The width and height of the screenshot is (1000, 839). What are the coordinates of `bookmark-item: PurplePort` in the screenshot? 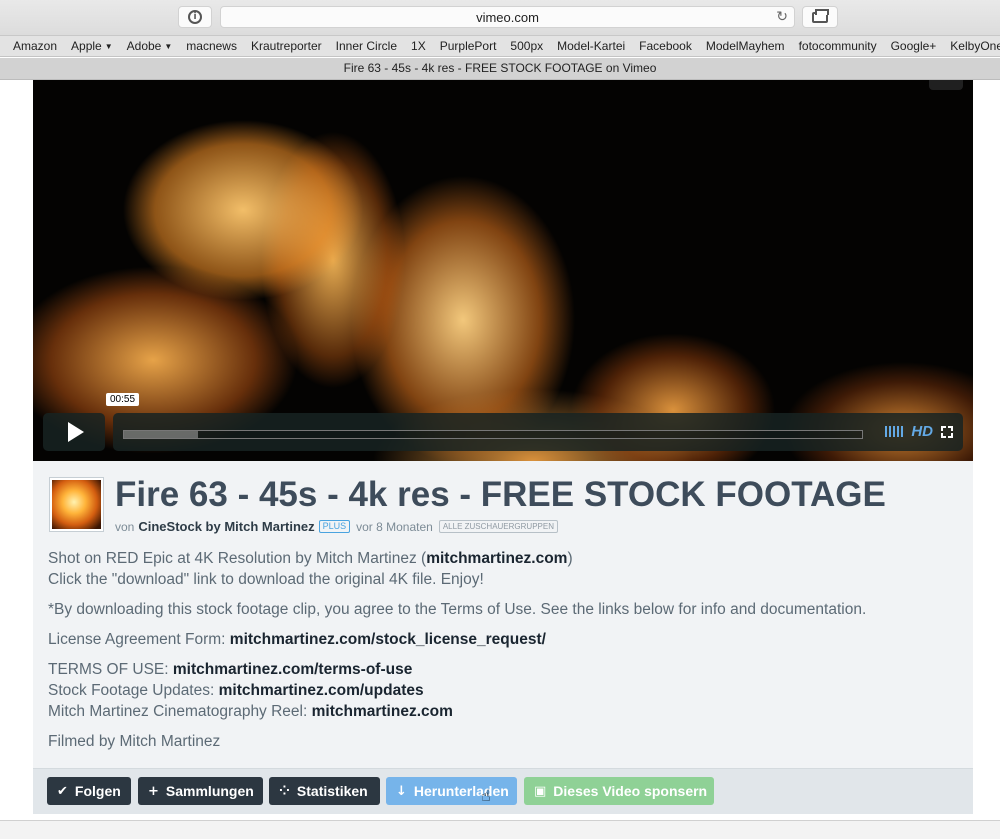 It's located at (468, 46).